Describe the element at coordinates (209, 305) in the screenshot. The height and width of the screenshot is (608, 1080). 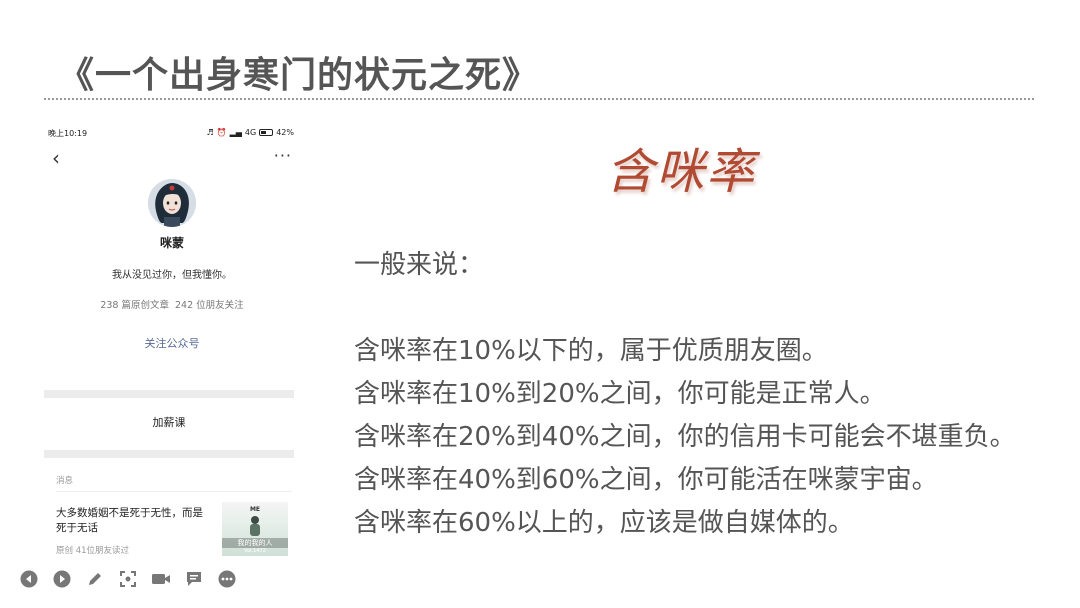
I see `friends-following: 242 位朋友关注` at that location.